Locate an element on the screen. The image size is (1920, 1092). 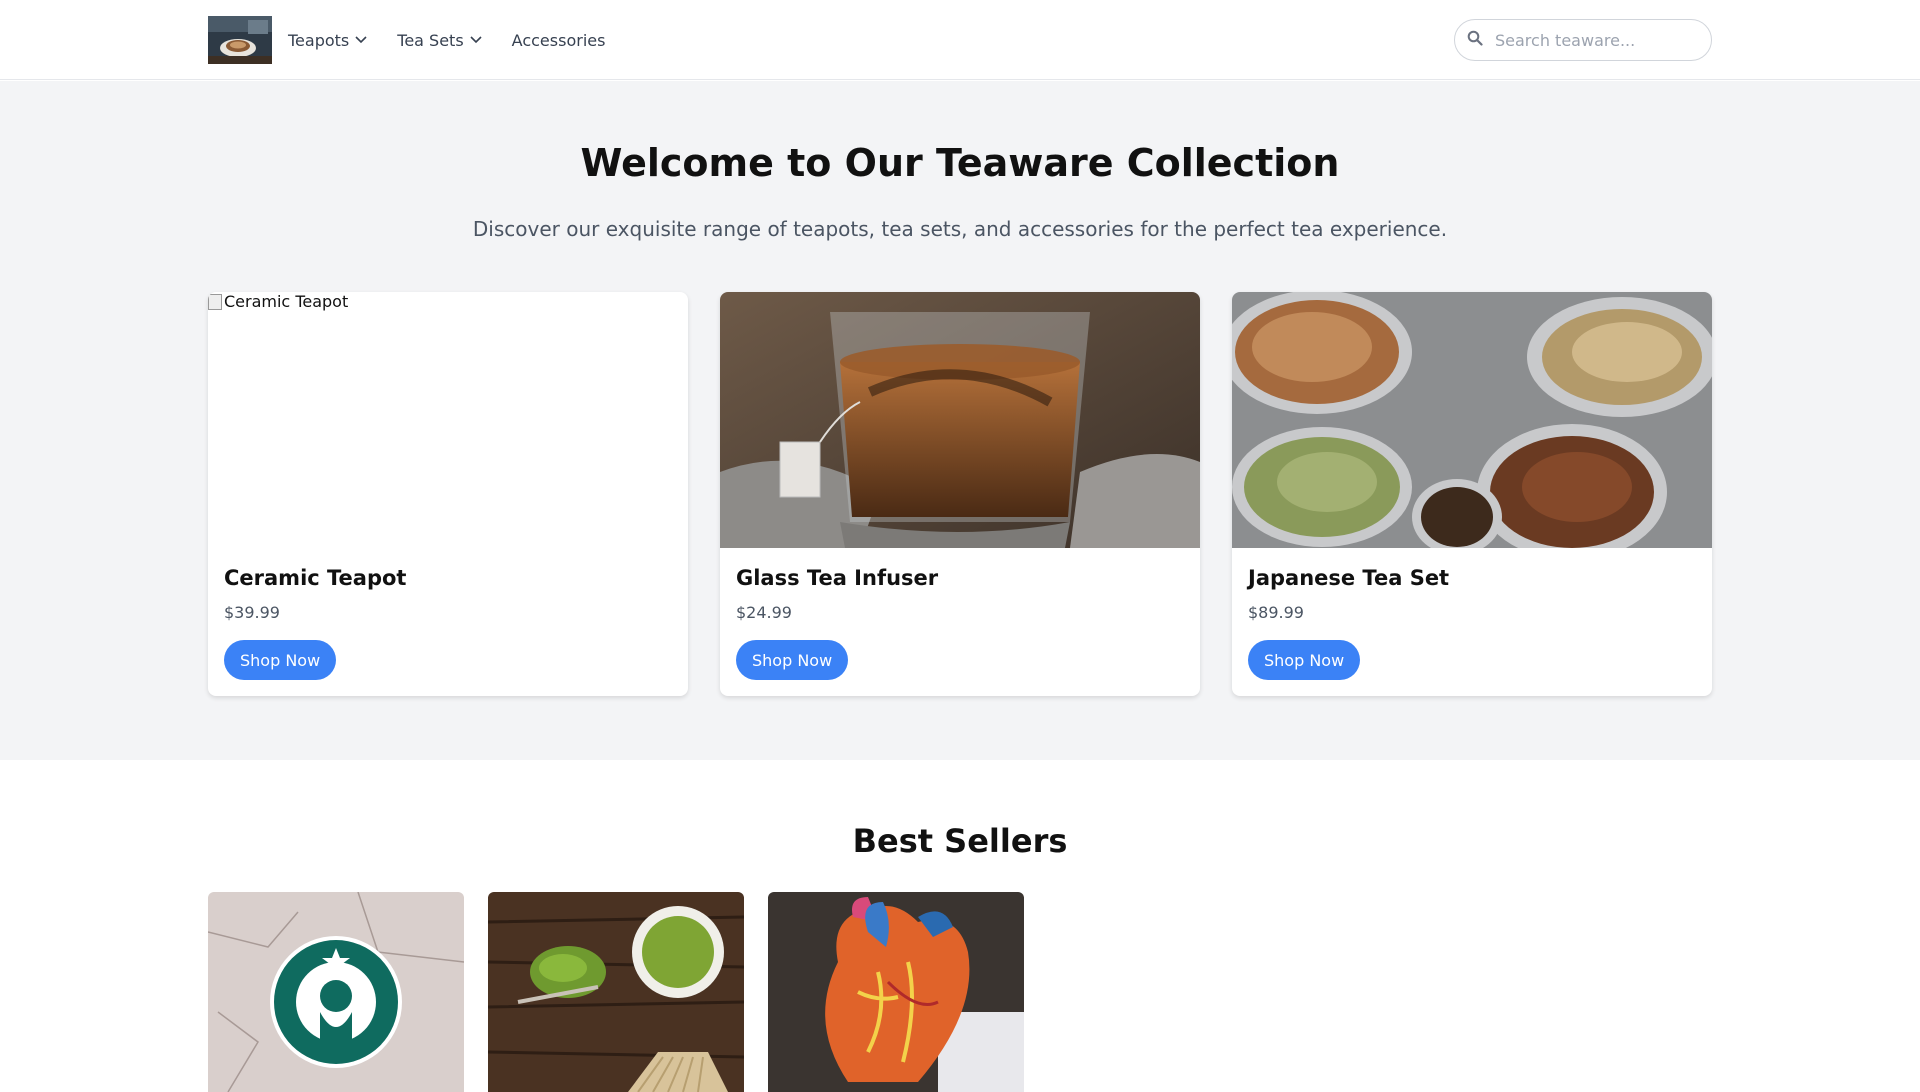
broken-image-alt: Ceramic Teapot is located at coordinates (278, 301).